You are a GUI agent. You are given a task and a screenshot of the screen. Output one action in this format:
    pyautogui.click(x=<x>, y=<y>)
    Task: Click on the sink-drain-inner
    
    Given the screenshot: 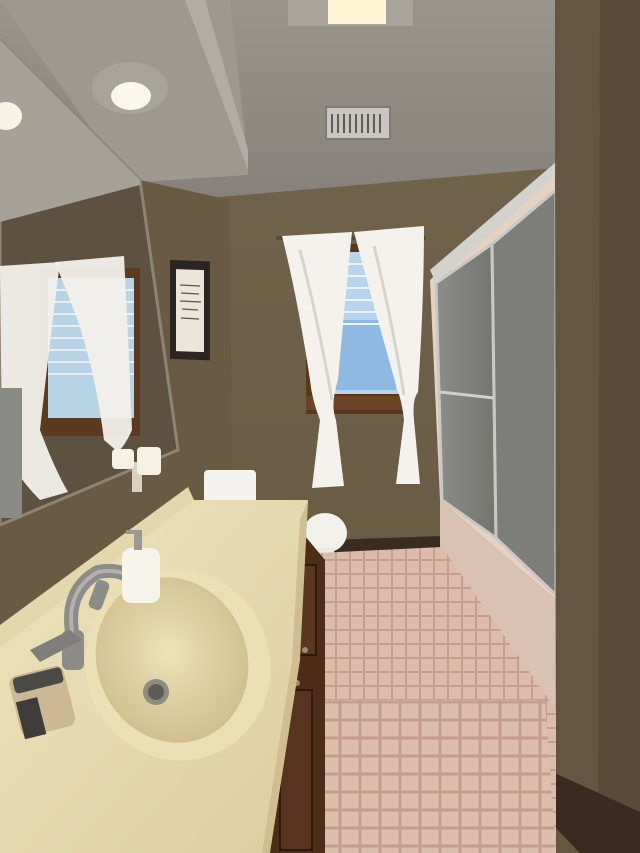 What is the action you would take?
    pyautogui.click(x=156, y=692)
    